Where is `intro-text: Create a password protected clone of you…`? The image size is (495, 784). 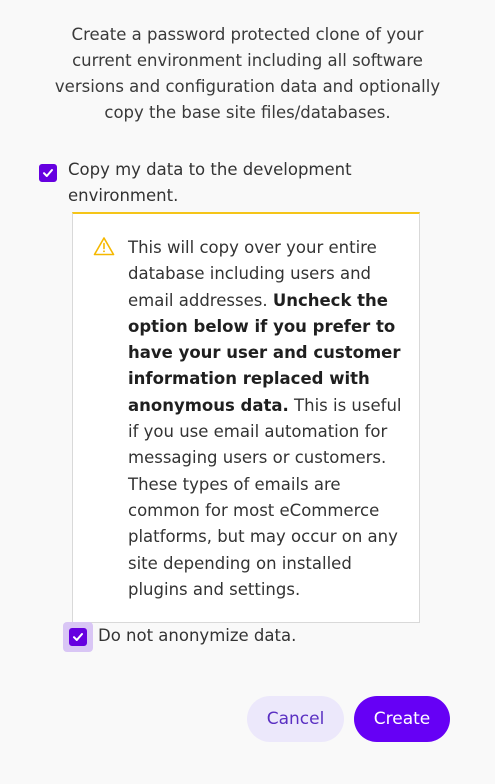 intro-text: Create a password protected clone of you… is located at coordinates (247, 73).